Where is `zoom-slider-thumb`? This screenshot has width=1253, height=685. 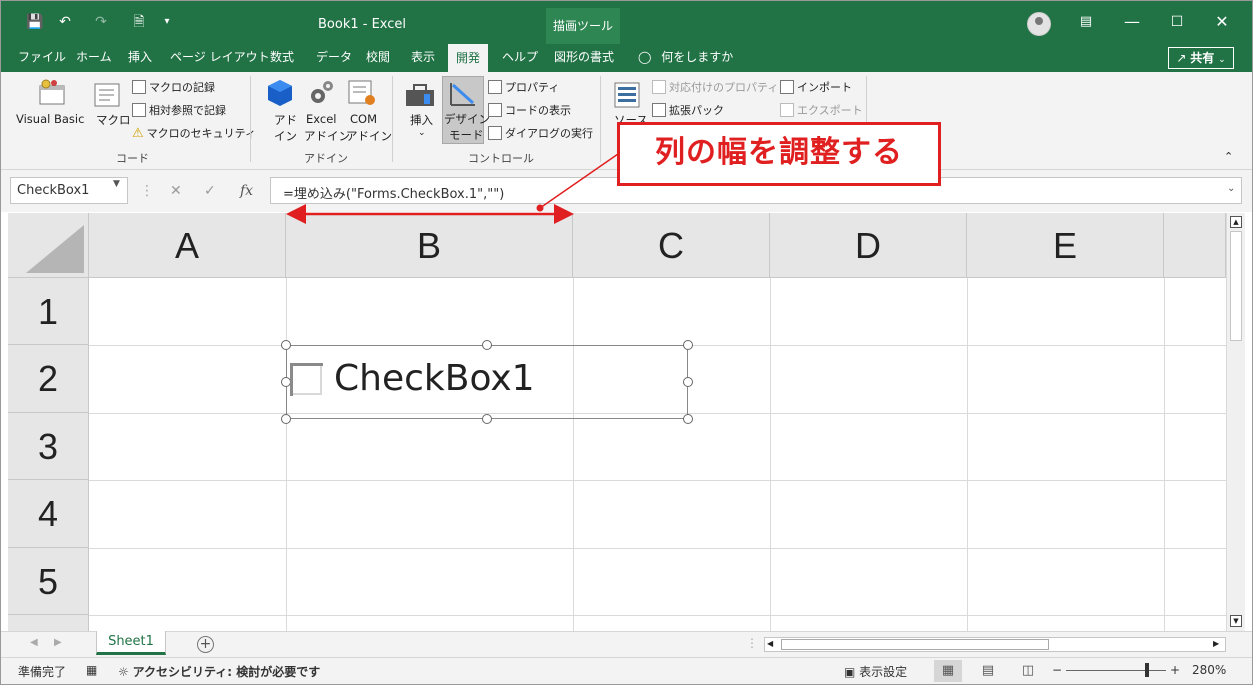
zoom-slider-thumb is located at coordinates (1147, 670).